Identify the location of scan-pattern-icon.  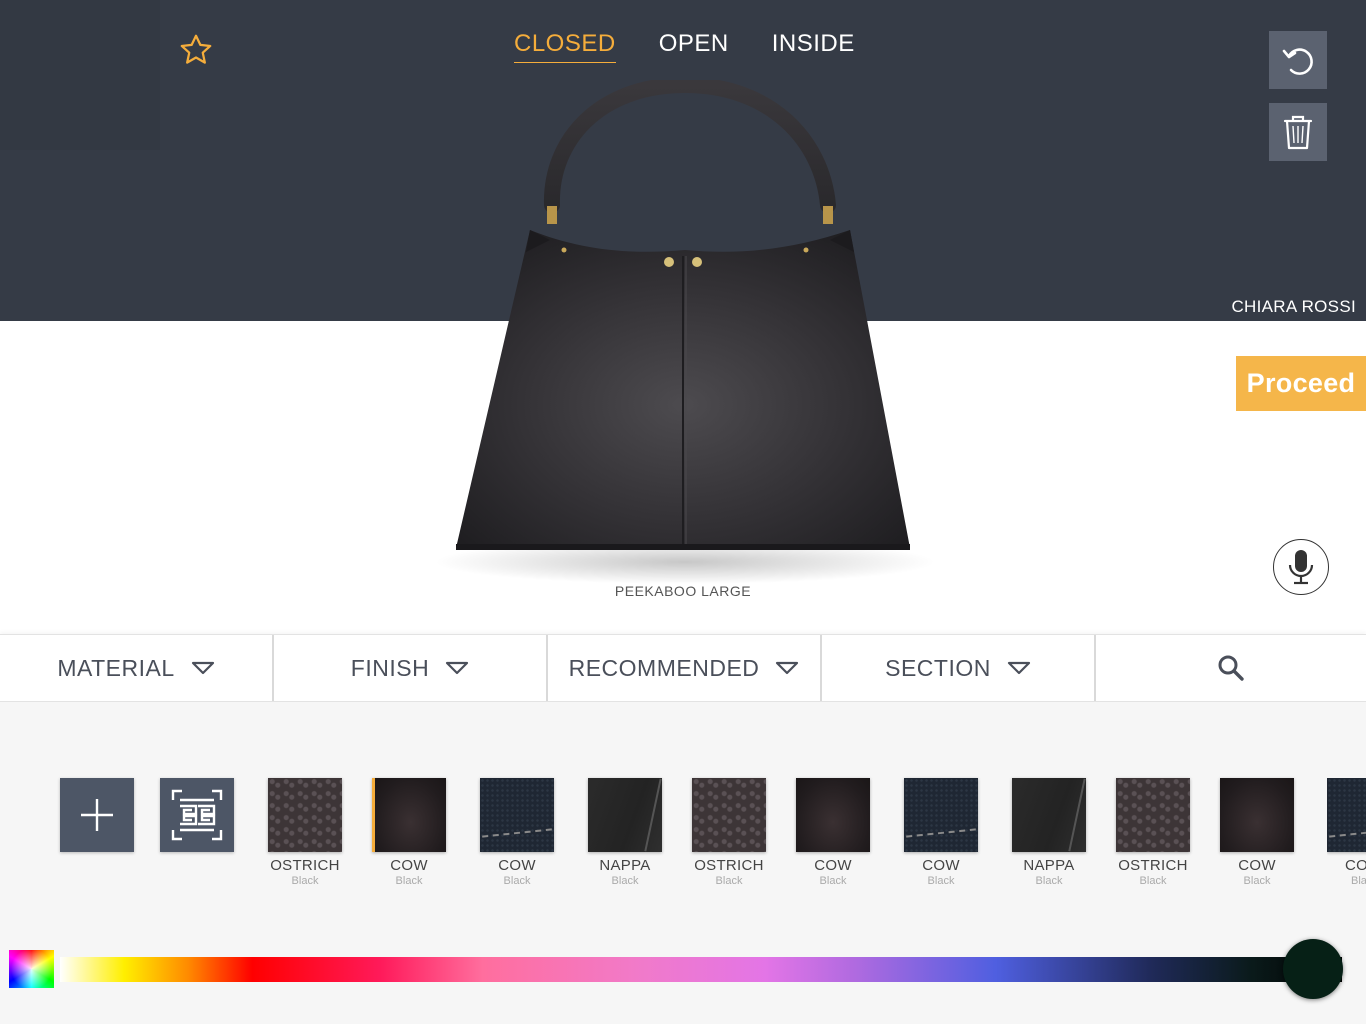
(197, 815).